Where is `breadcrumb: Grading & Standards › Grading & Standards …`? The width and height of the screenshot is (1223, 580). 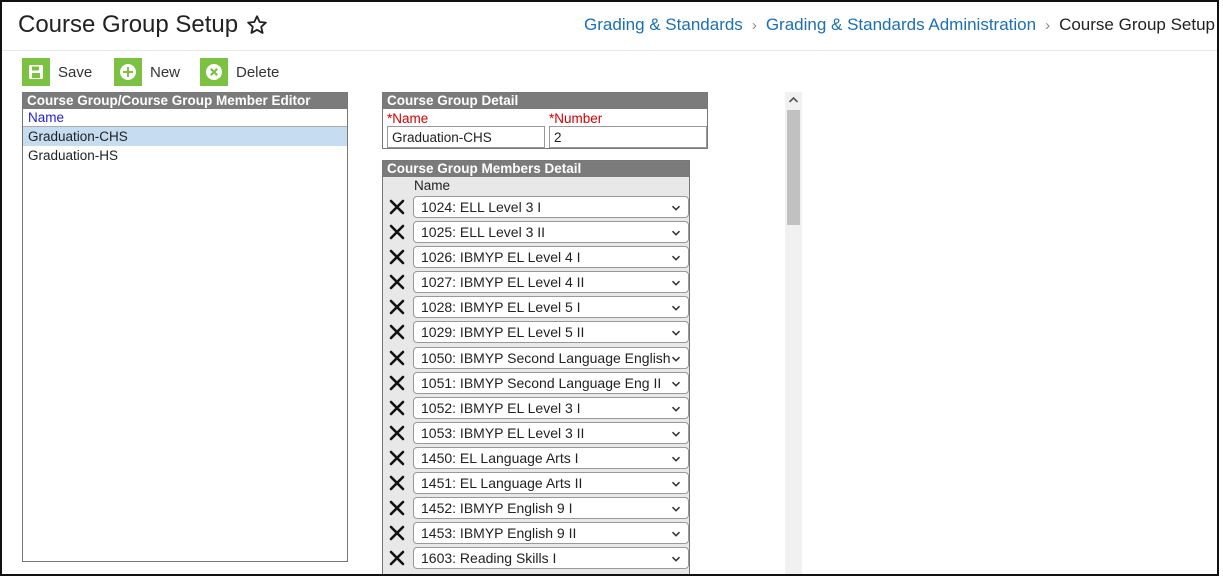 breadcrumb: Grading & Standards › Grading & Standards … is located at coordinates (899, 25).